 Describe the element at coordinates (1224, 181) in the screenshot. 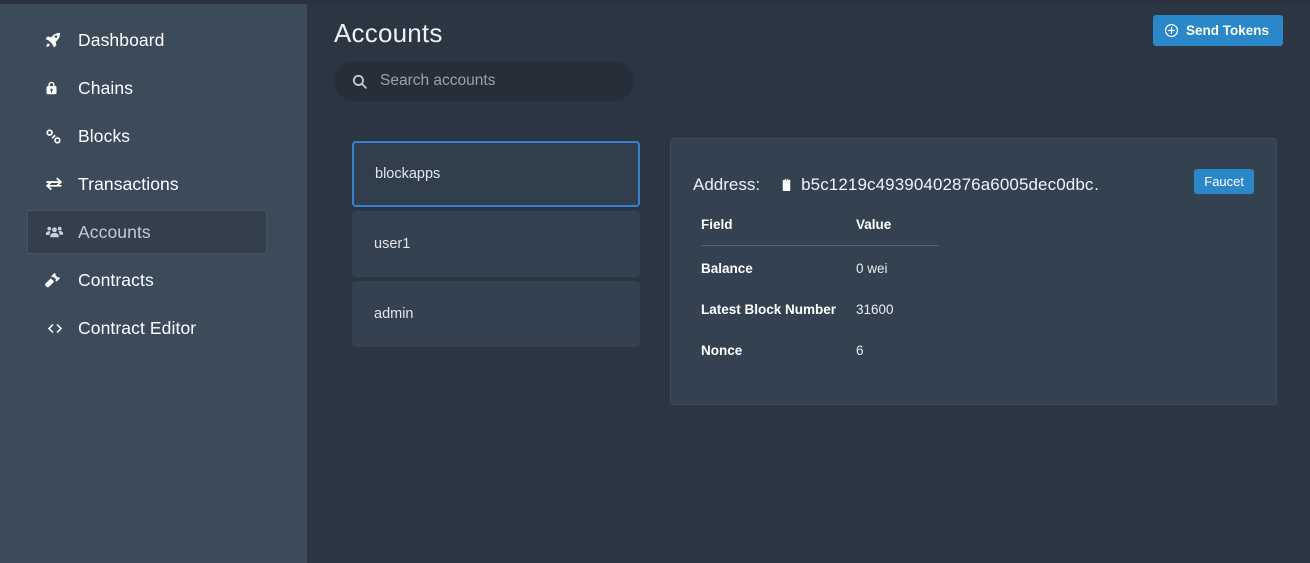

I see `faucet-button: Faucet` at that location.